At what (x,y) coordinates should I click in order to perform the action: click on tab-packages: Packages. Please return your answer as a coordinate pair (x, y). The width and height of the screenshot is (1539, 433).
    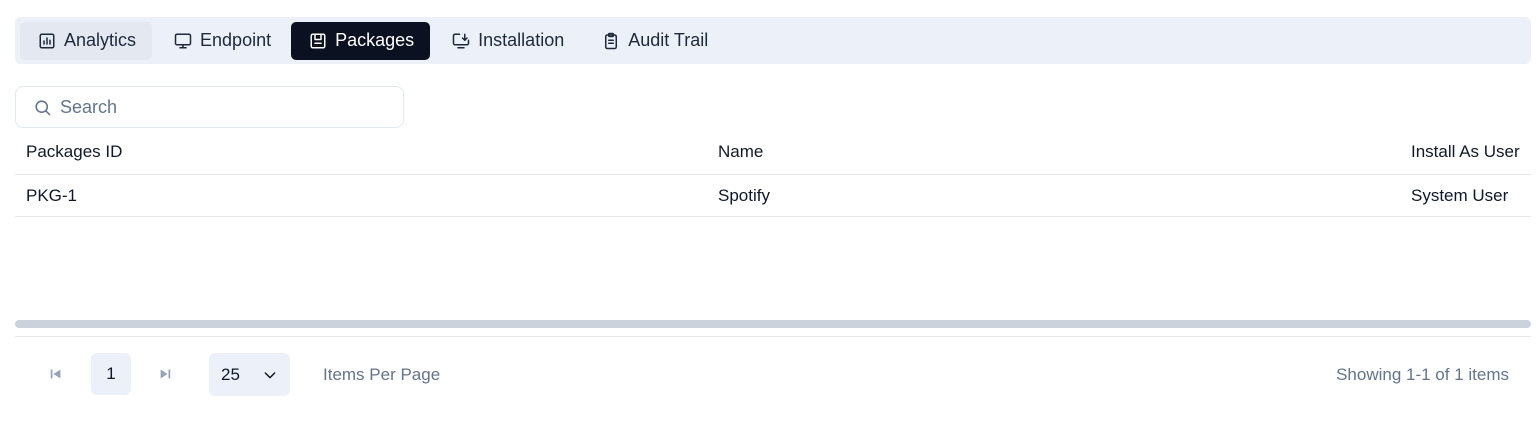
    Looking at the image, I should click on (361, 40).